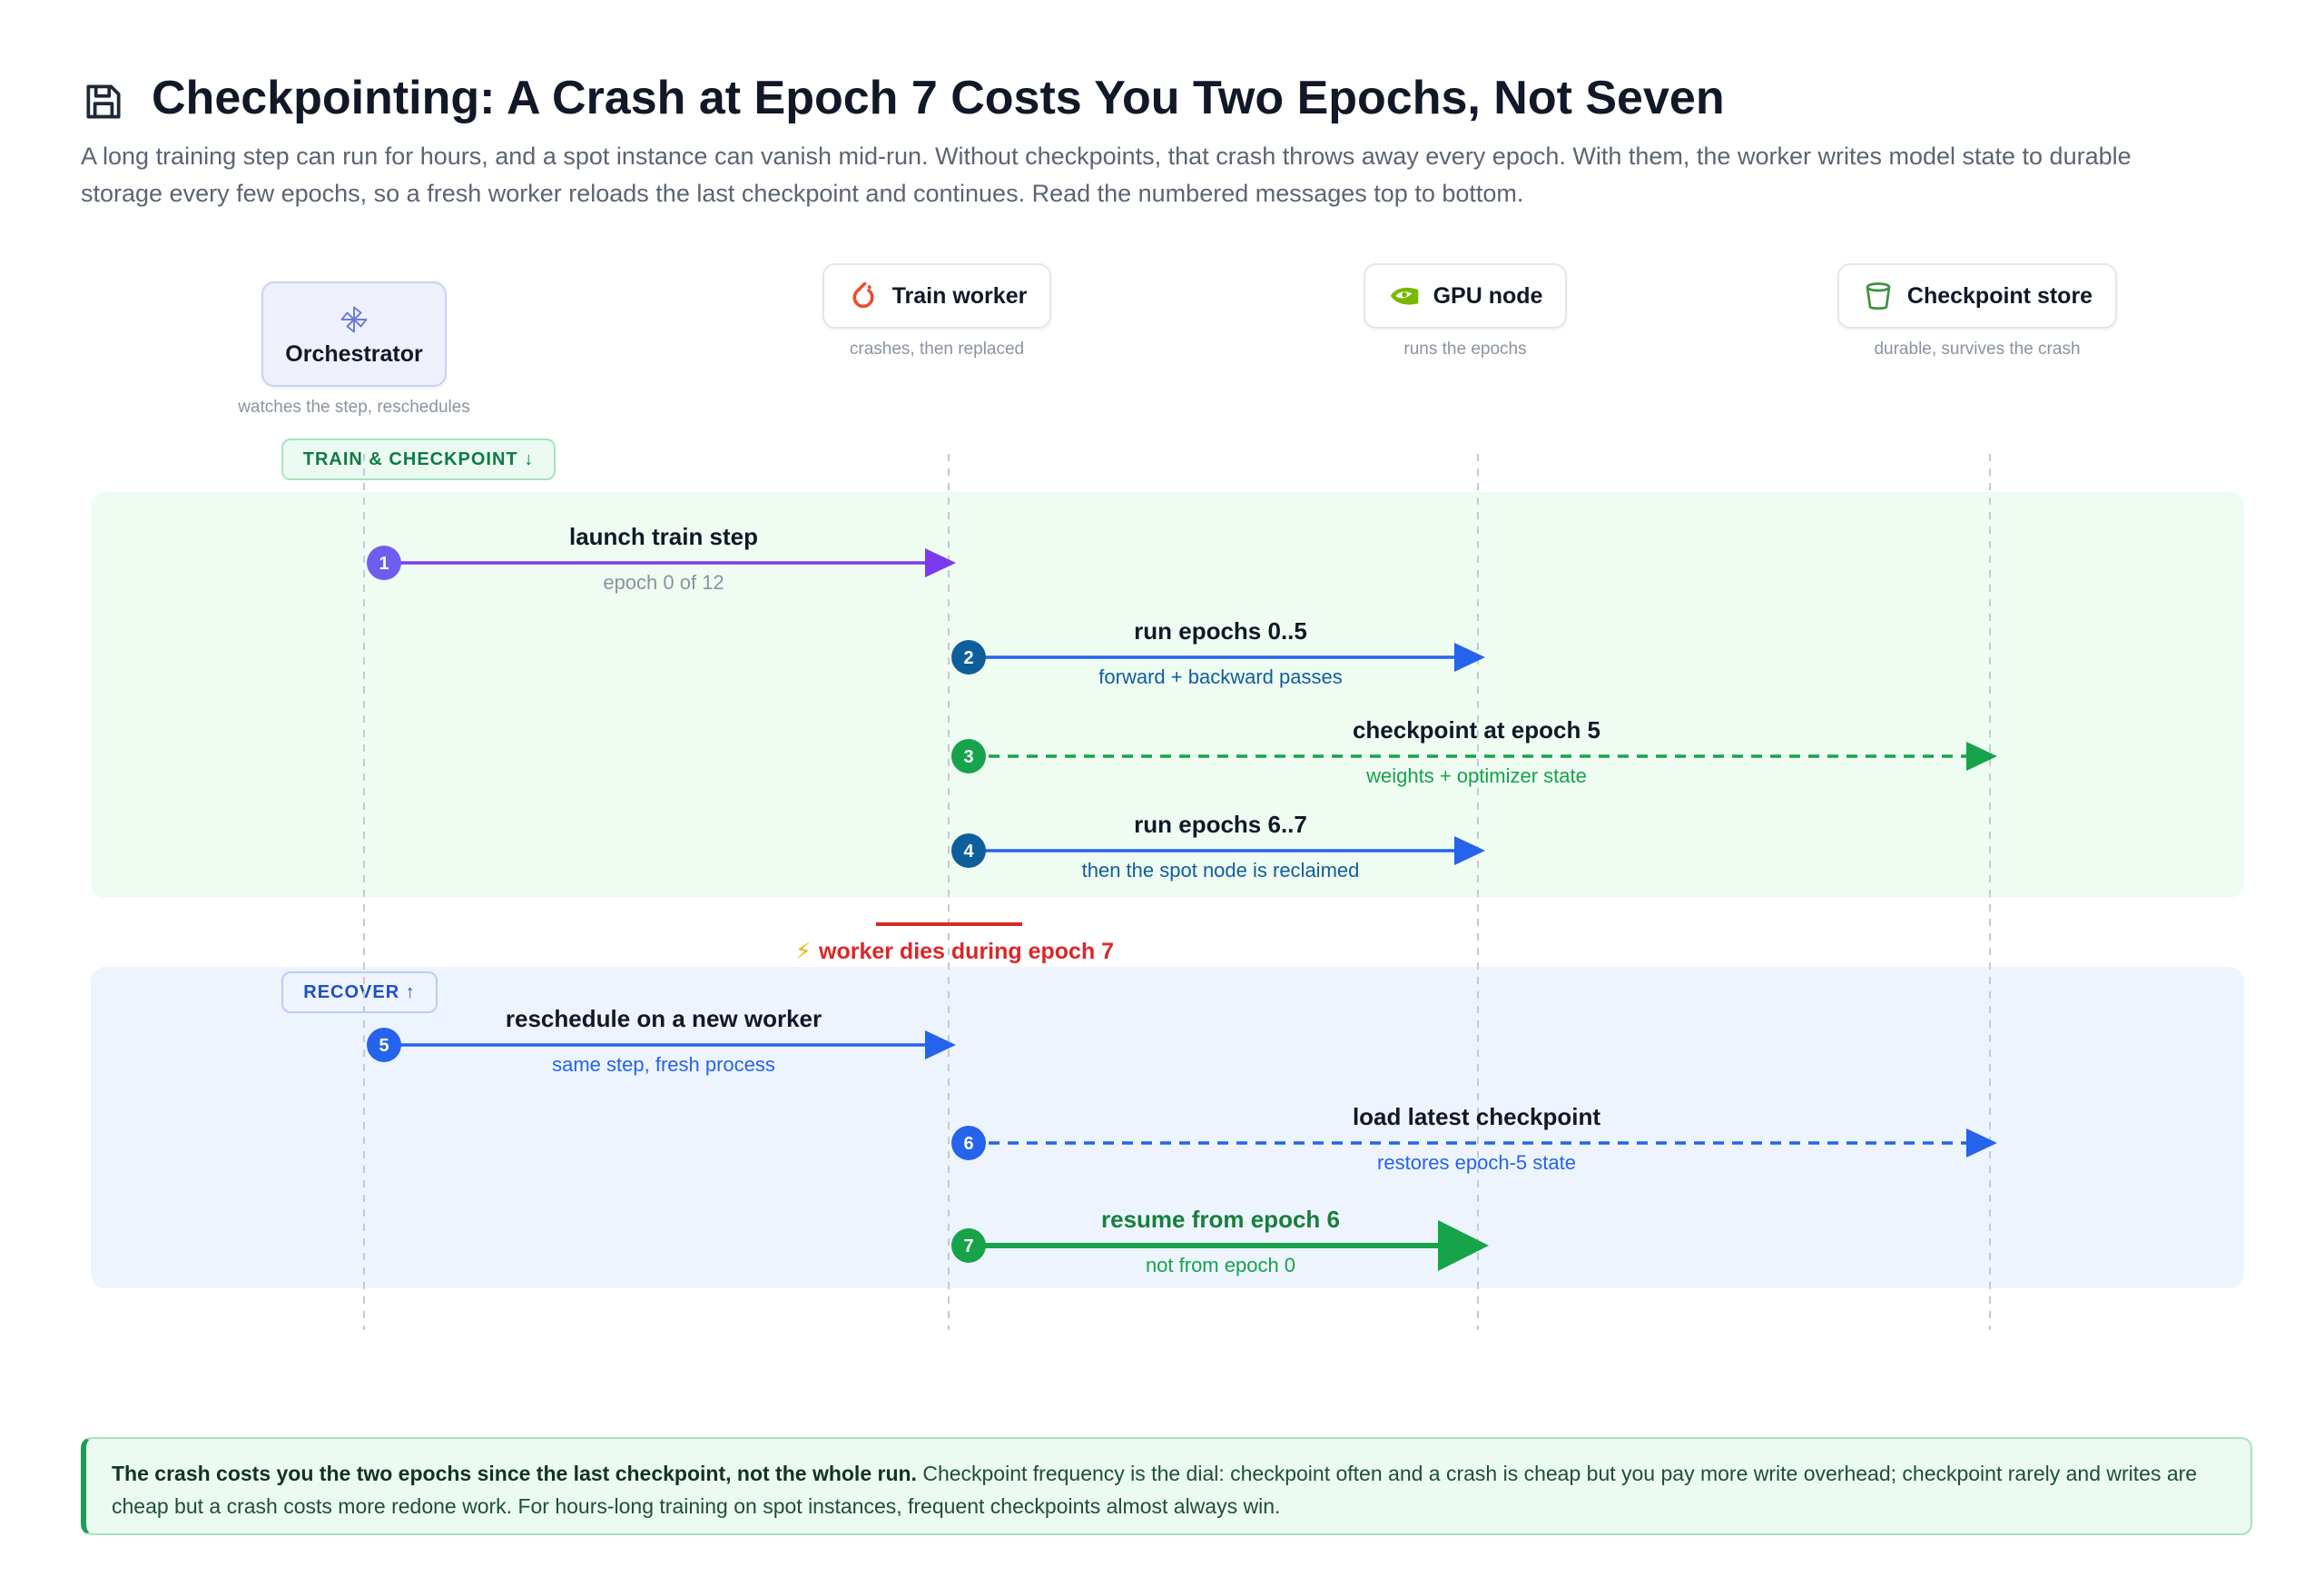  Describe the element at coordinates (1476, 730) in the screenshot. I see `message-label: checkpoint at epoch 5` at that location.